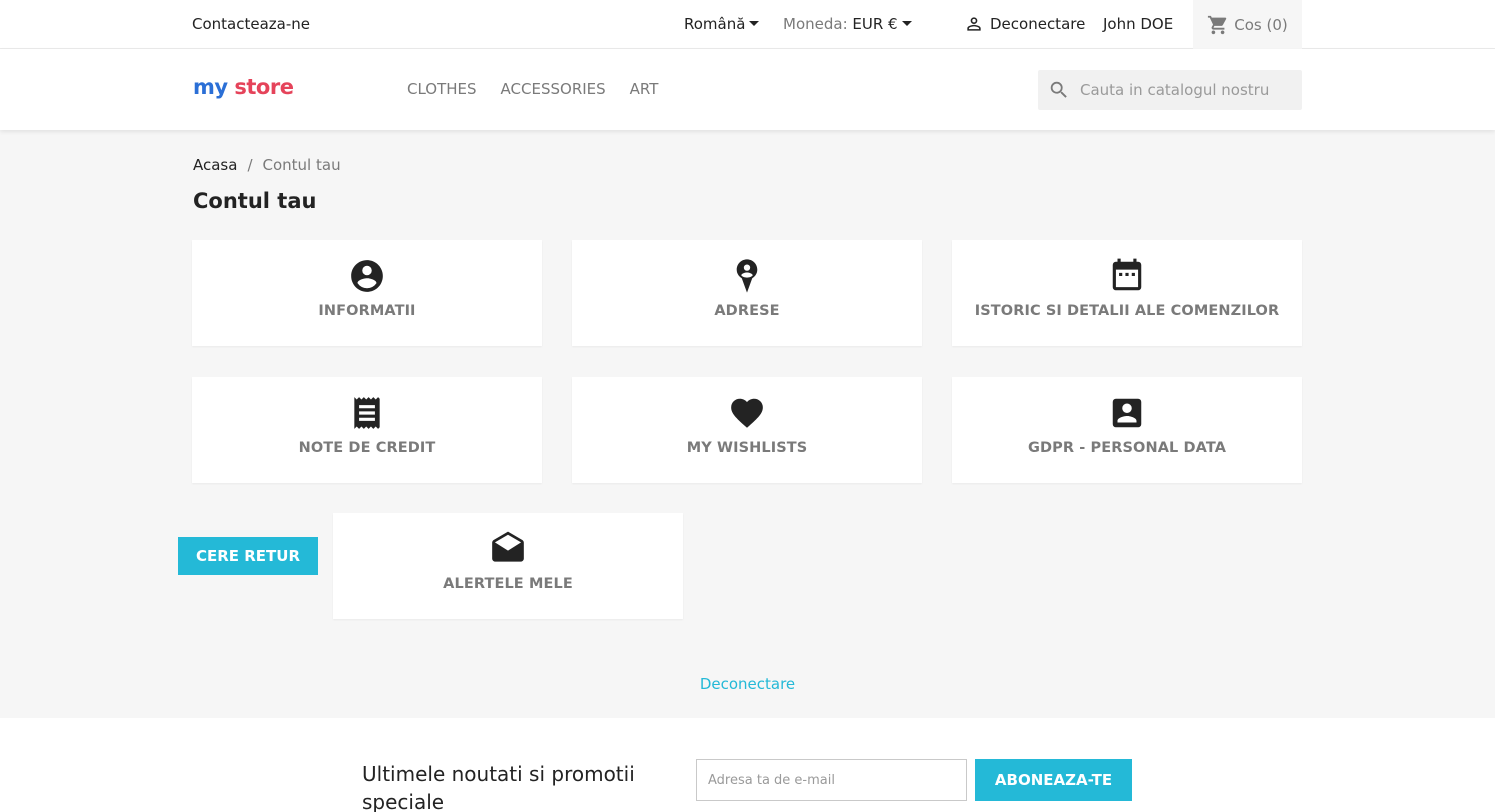 The width and height of the screenshot is (1495, 812). I want to click on newsletter-title: Ultimele noutati si promotii speciale, so click(498, 787).